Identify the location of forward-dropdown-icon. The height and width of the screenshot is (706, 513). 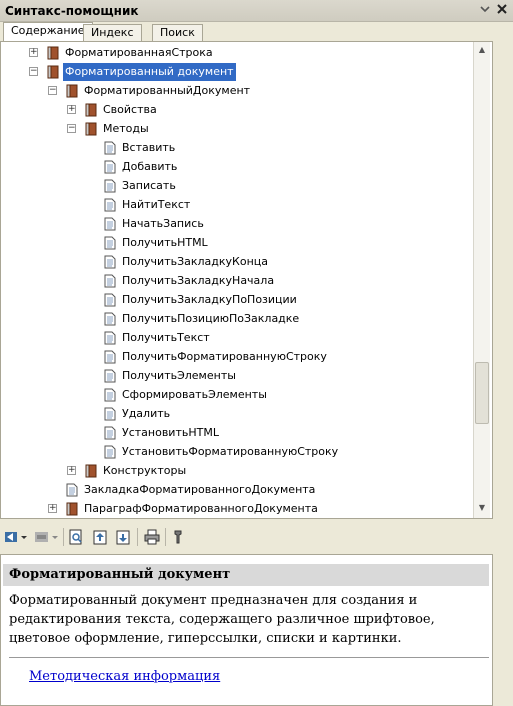
(55, 537).